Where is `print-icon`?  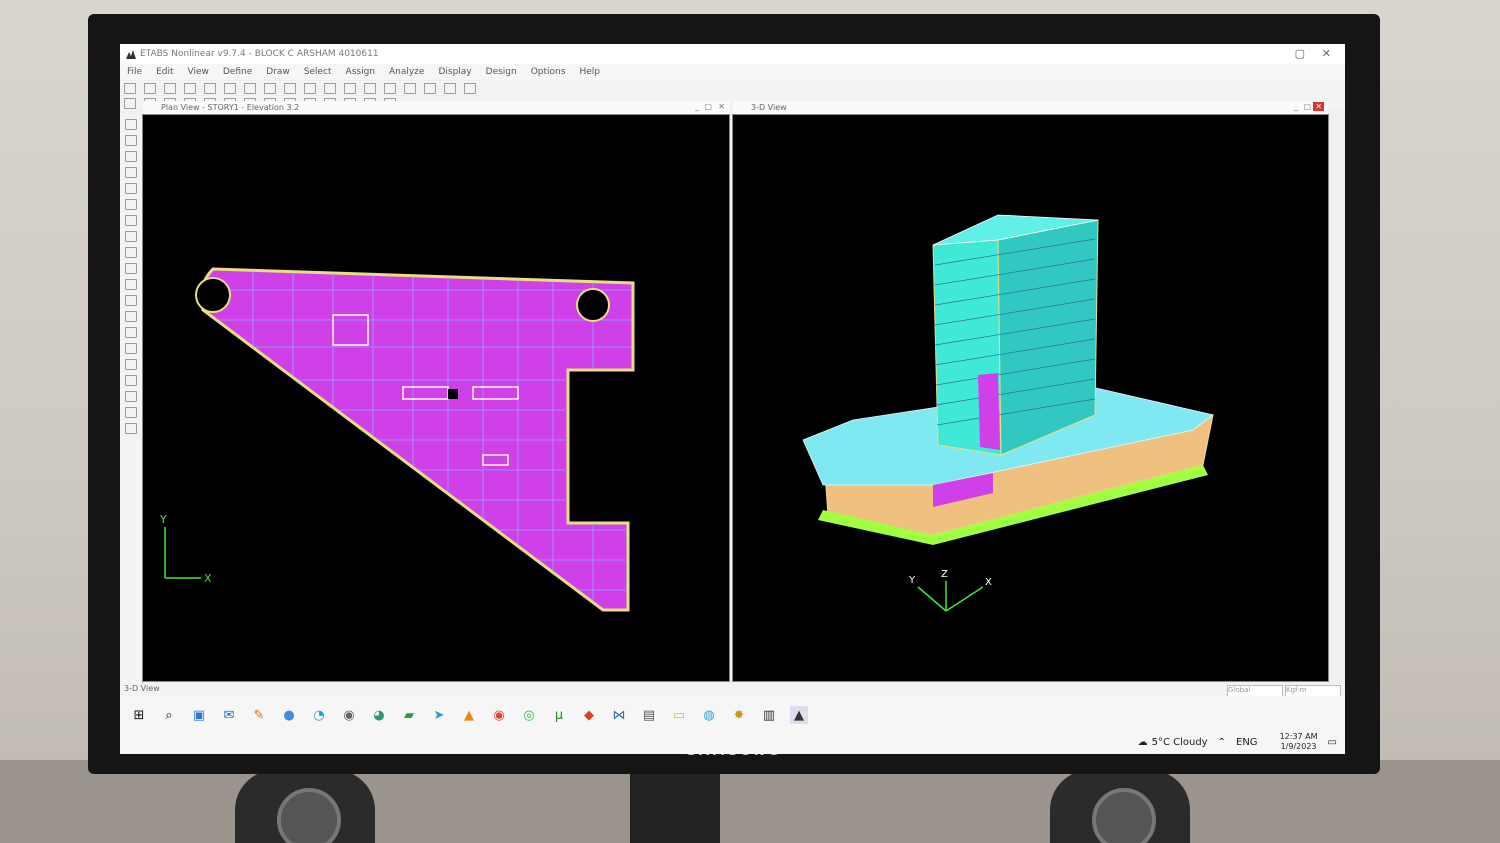 print-icon is located at coordinates (190, 88).